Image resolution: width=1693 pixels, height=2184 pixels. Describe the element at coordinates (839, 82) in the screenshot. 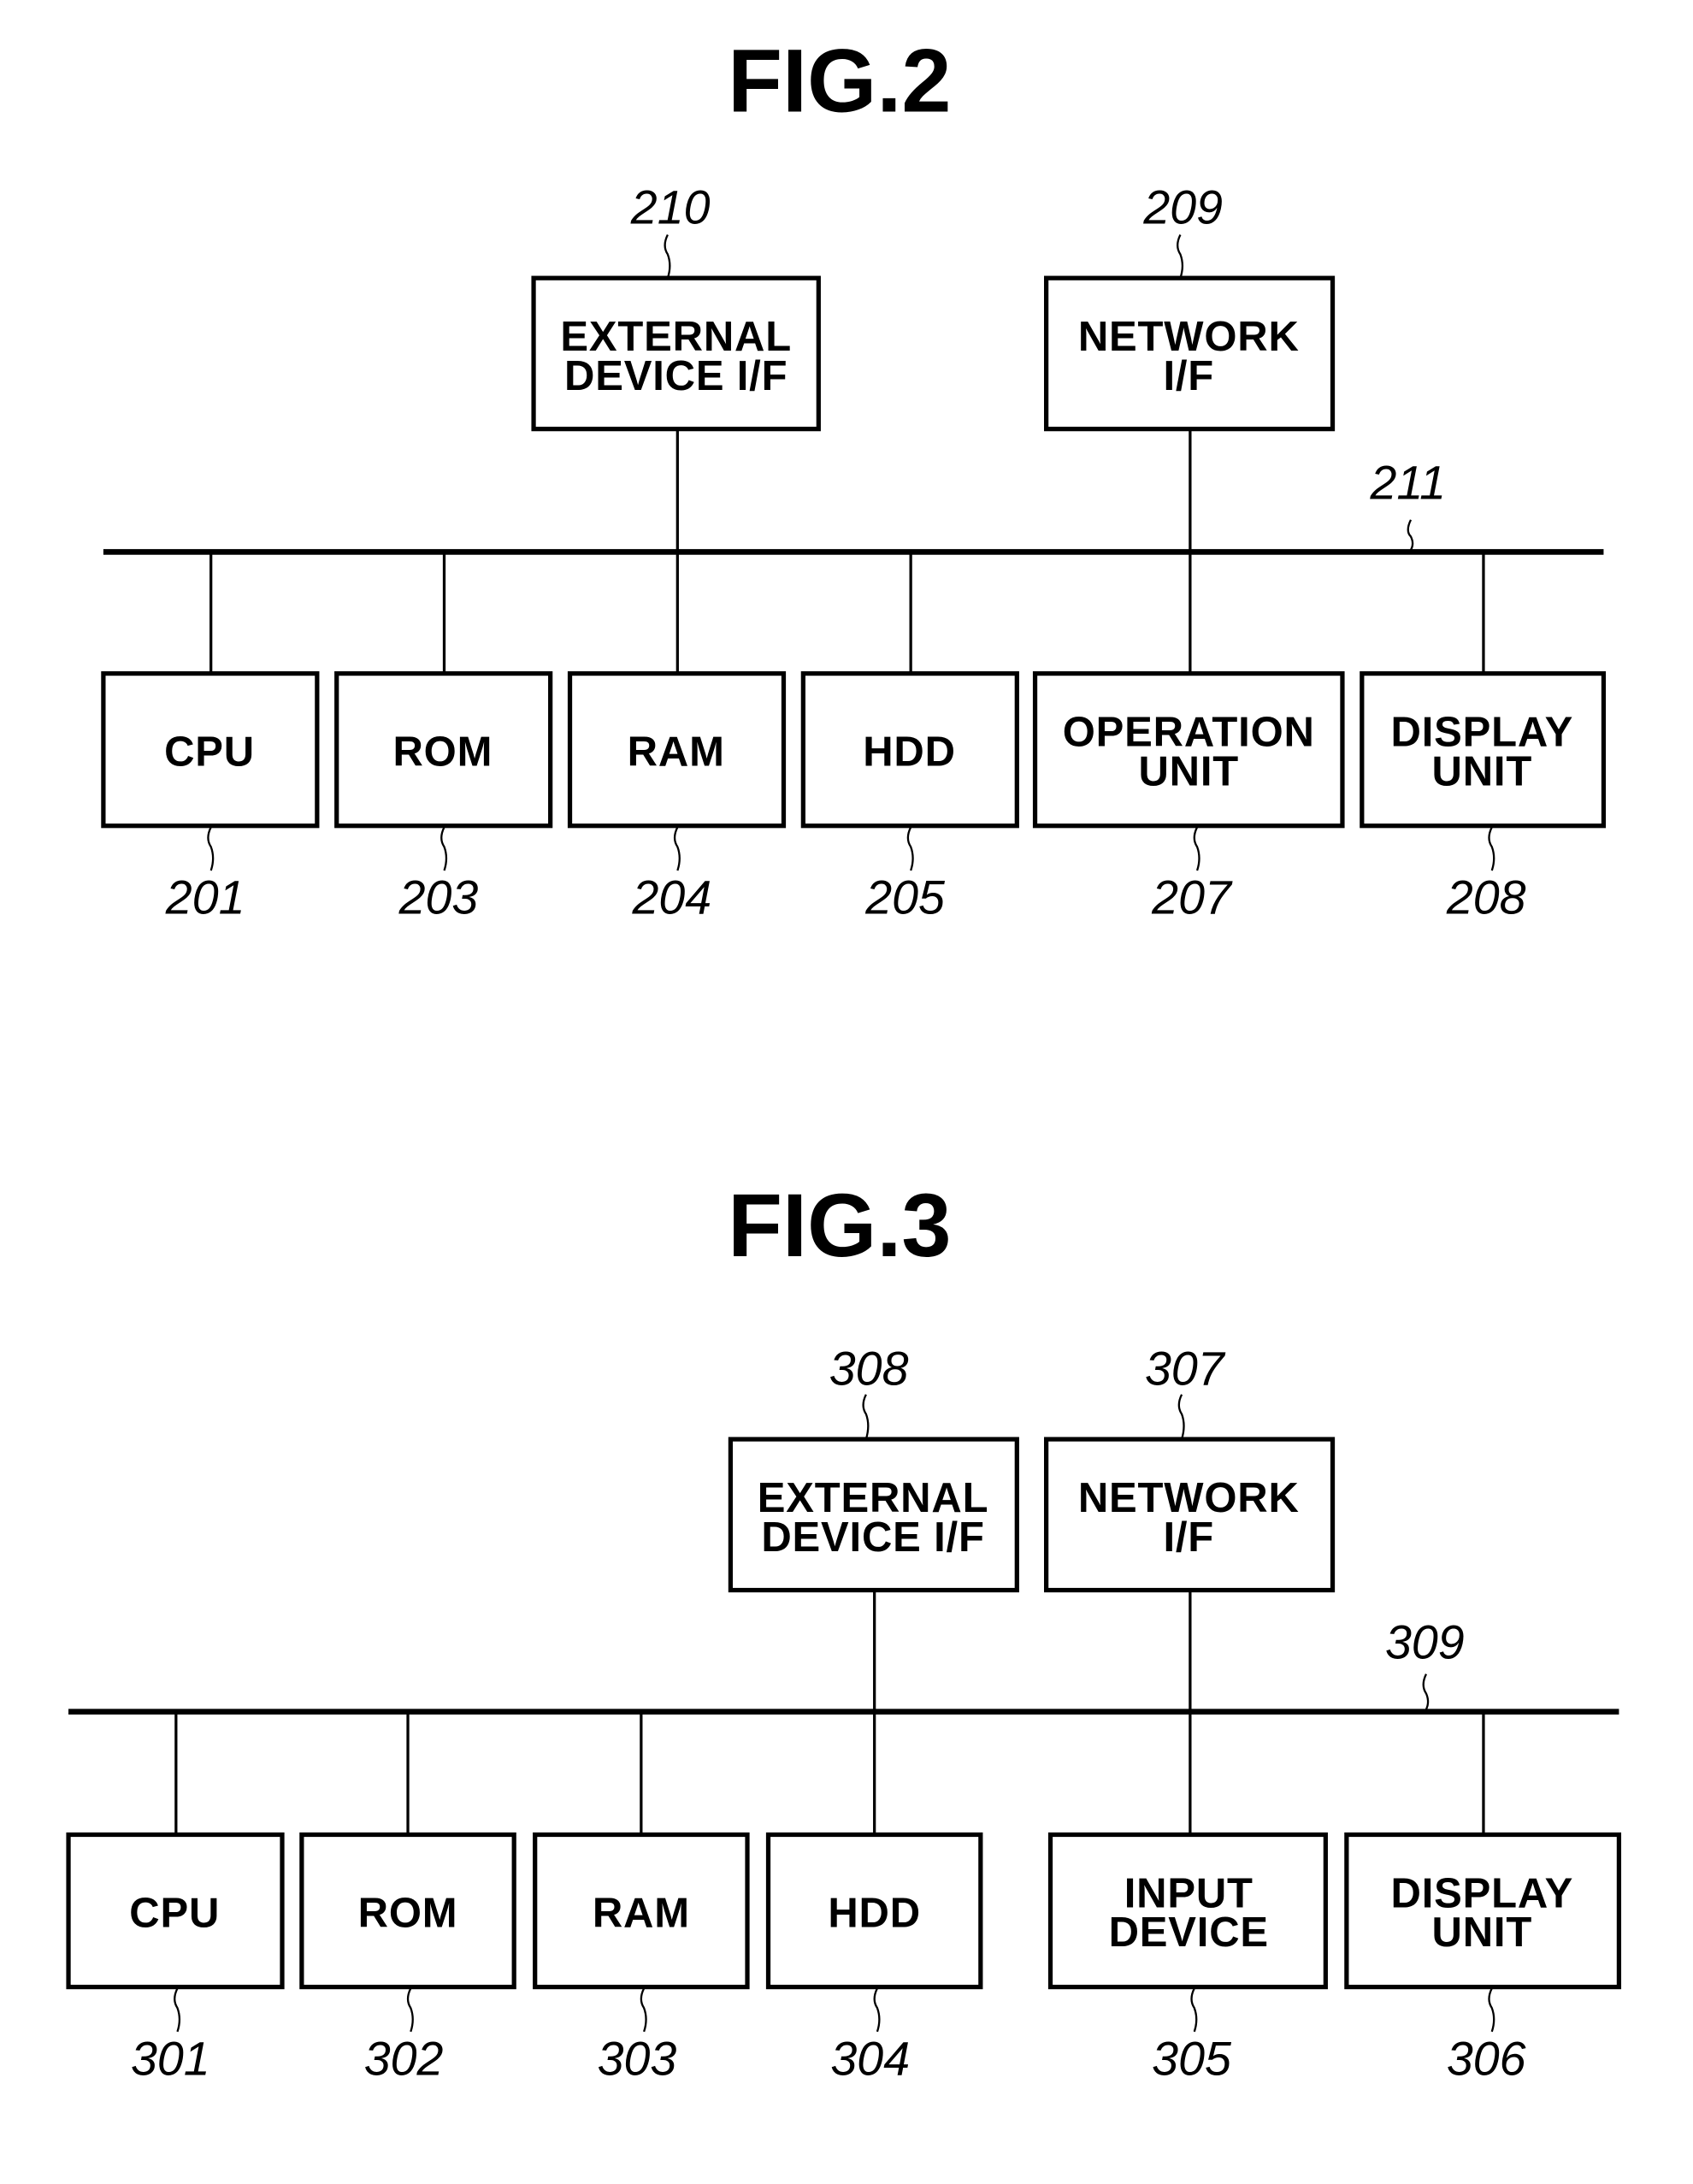

I see `figure-title: FIG.2` at that location.